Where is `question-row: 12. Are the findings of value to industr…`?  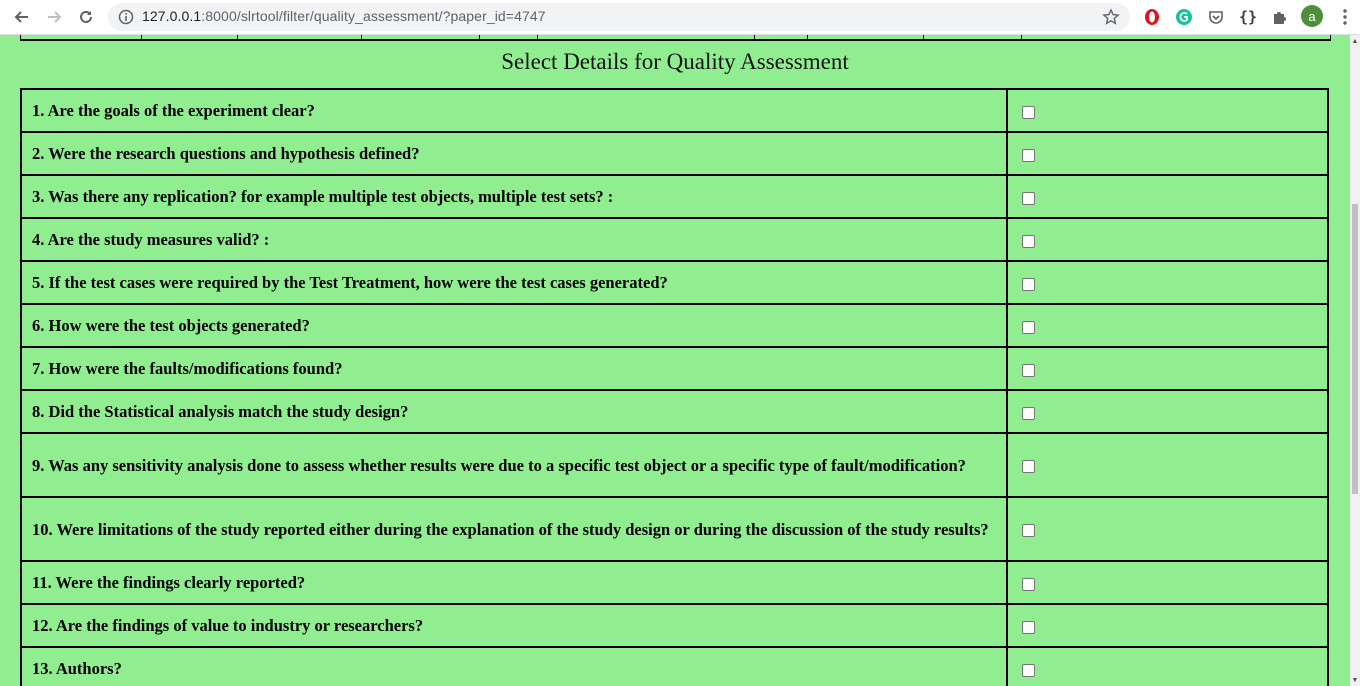
question-row: 12. Are the findings of value to industr… is located at coordinates (674, 625).